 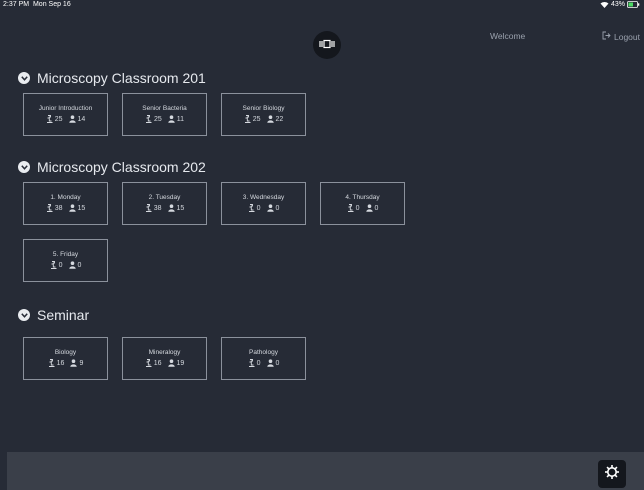 I want to click on live-view-button, so click(x=327, y=45).